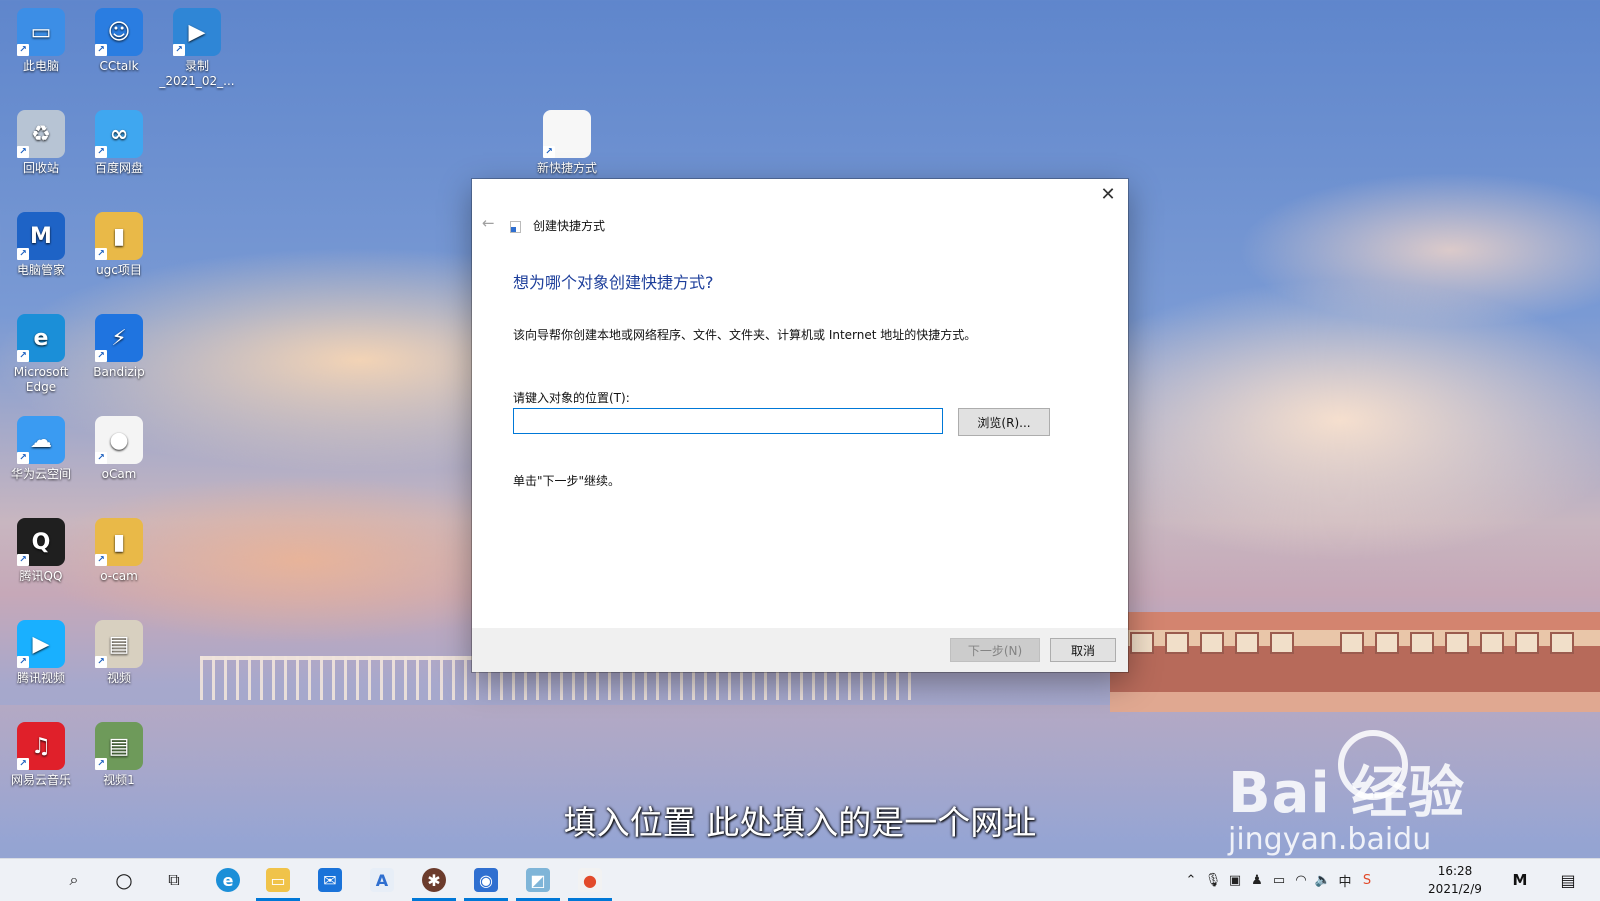  I want to click on tencent-qq-icon: Q ↗, so click(41, 542).